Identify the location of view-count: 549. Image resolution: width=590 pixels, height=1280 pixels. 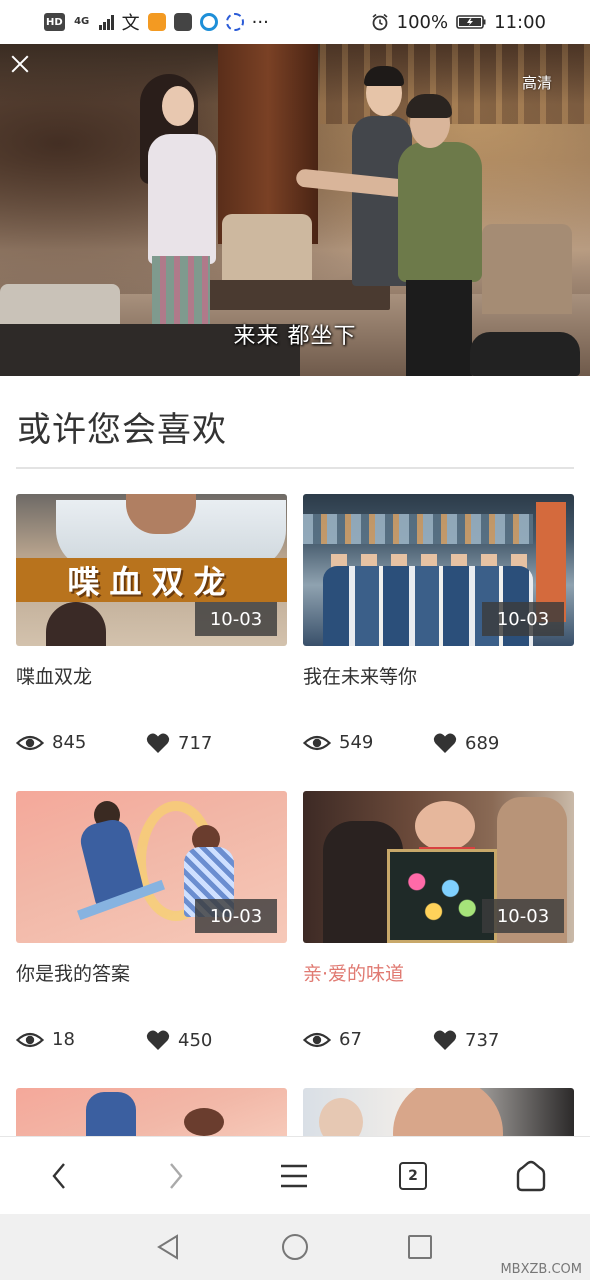
(338, 742).